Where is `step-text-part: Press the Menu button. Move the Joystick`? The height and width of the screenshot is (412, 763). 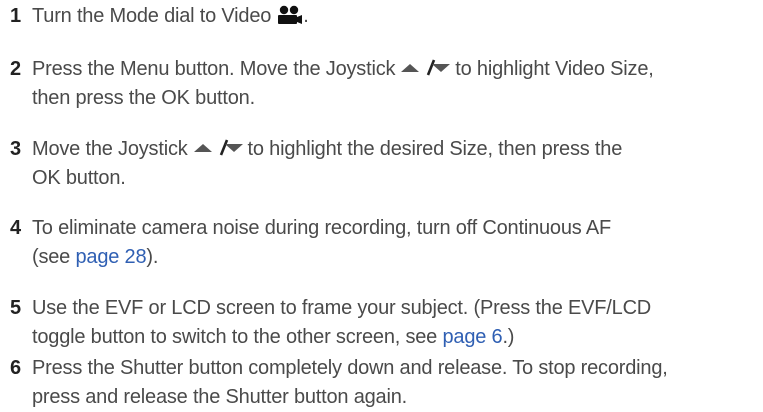 step-text-part: Press the Menu button. Move the Joystick is located at coordinates (214, 69).